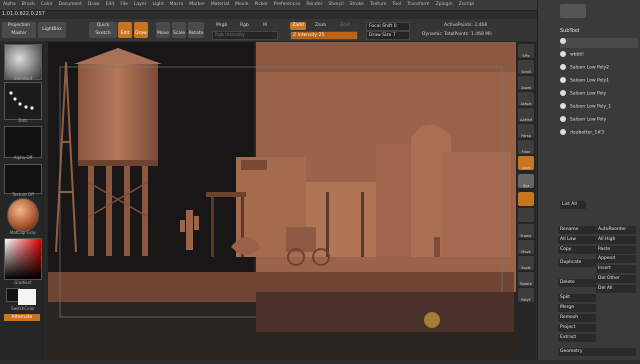  What do you see at coordinates (599, 108) in the screenshot?
I see `subtool-item: Saloon Low Poly_1` at bounding box center [599, 108].